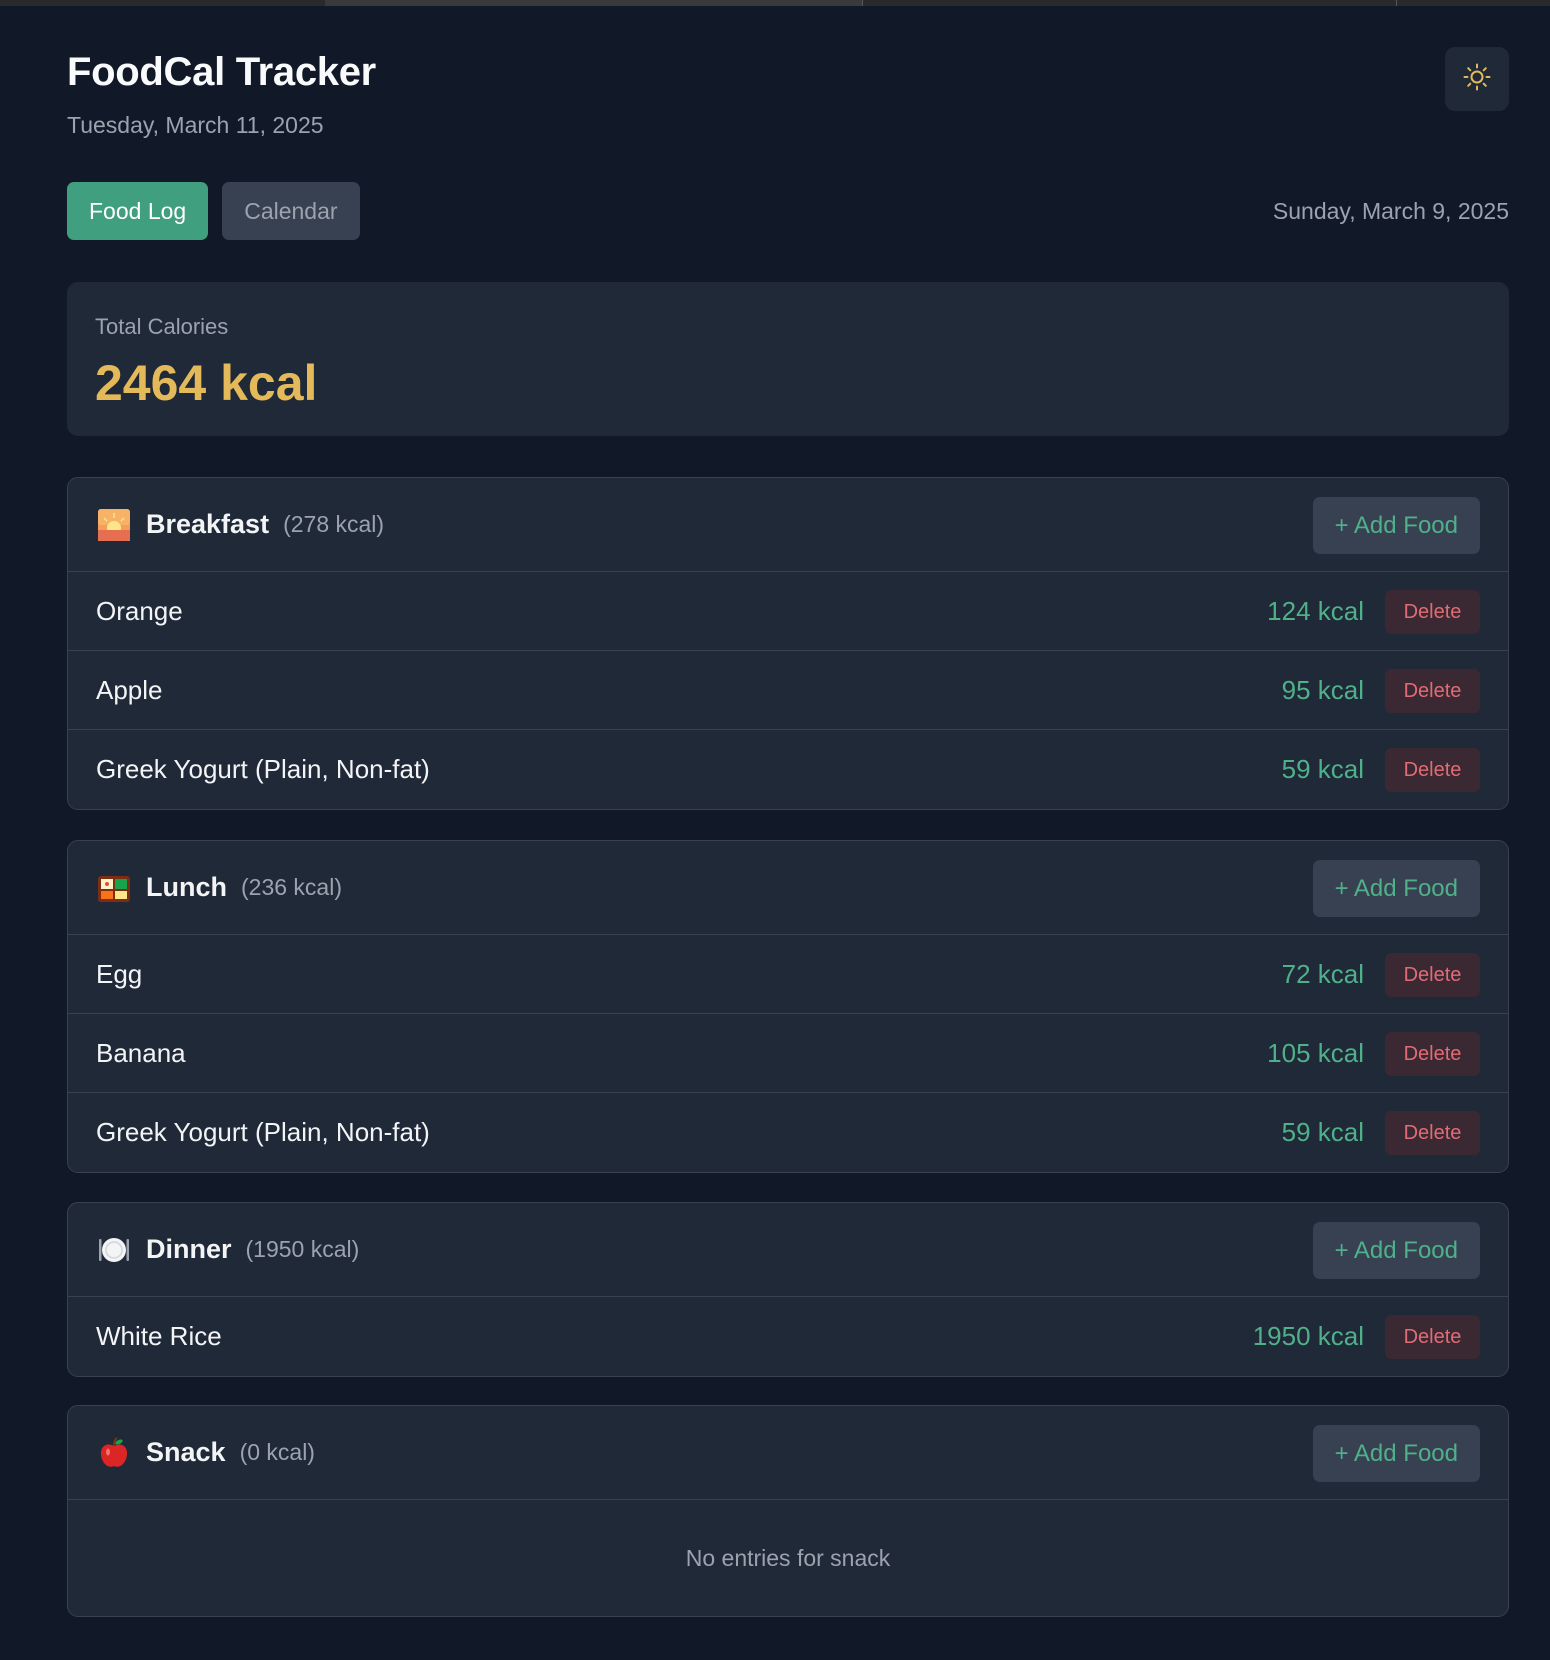  Describe the element at coordinates (195, 125) in the screenshot. I see `today-date: Tuesday, March 11, 2025` at that location.